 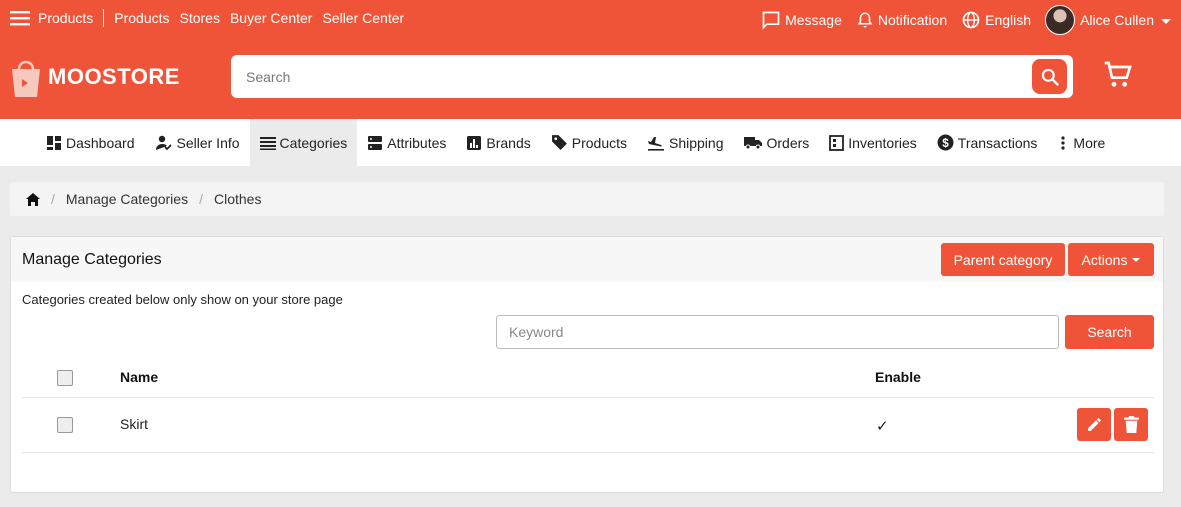 I want to click on avatar, so click(x=1060, y=20).